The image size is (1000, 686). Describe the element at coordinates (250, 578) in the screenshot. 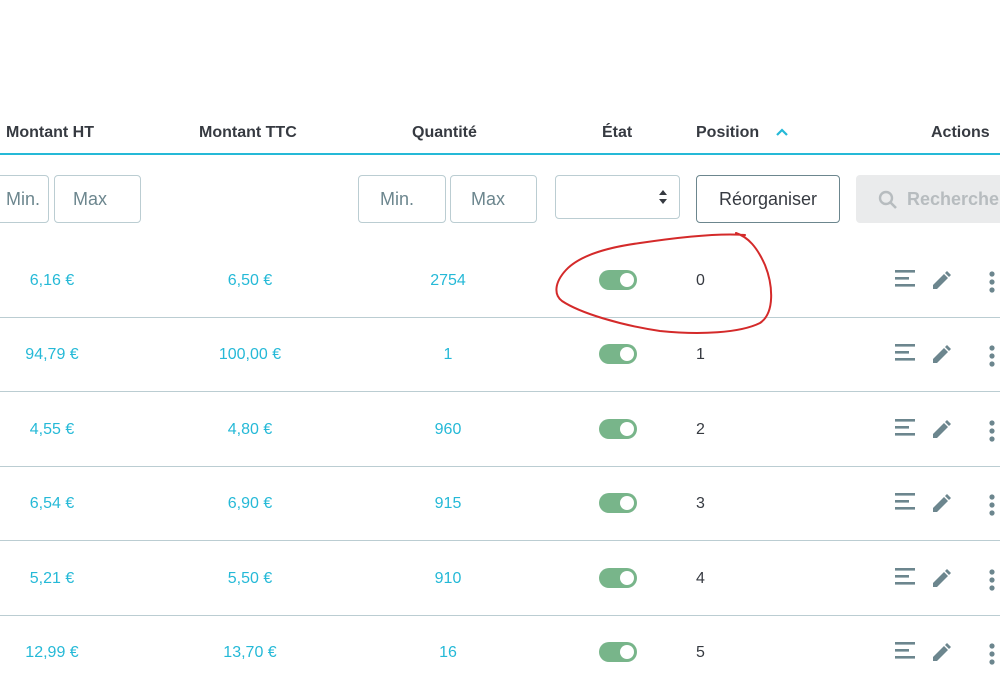

I see `cell-montant-ttc: 5,50 €` at that location.